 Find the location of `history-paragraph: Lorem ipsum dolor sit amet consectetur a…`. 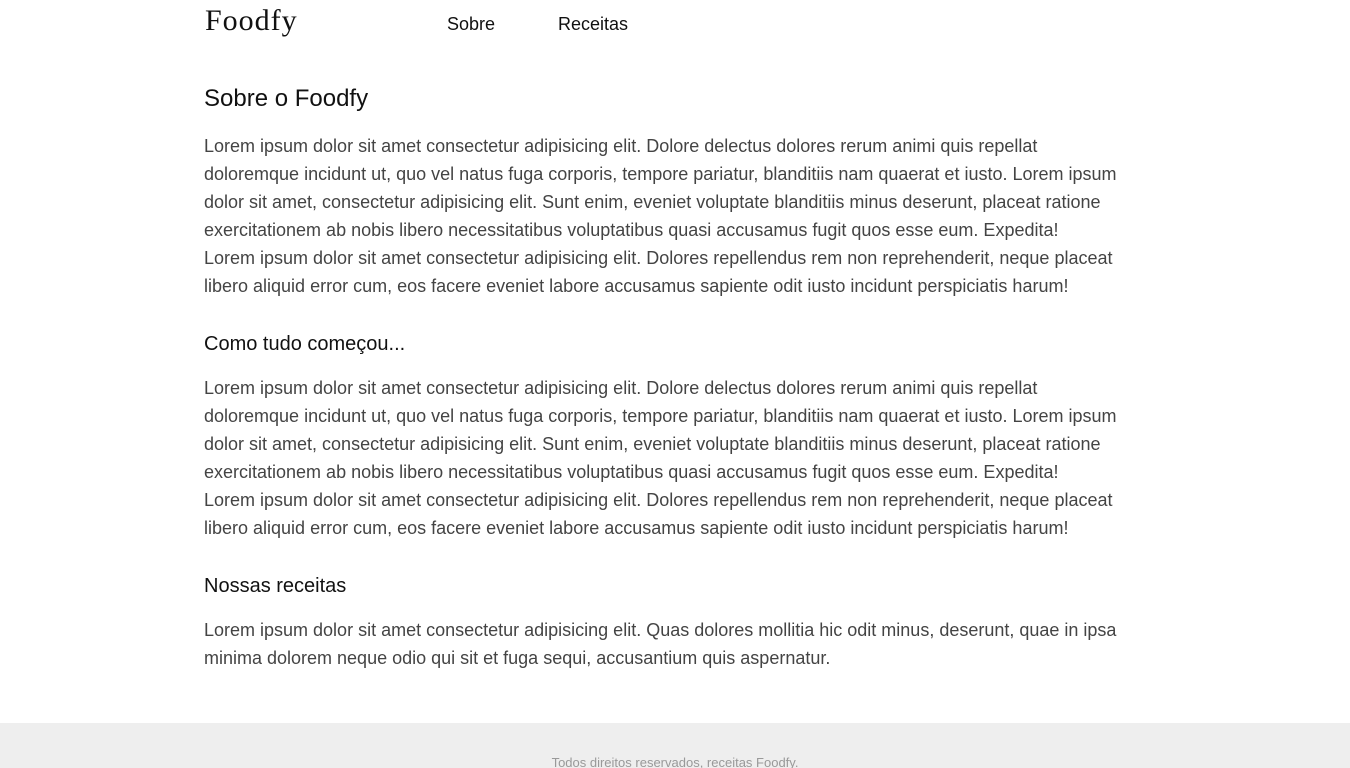

history-paragraph: Lorem ipsum dolor sit amet consectetur a… is located at coordinates (666, 458).